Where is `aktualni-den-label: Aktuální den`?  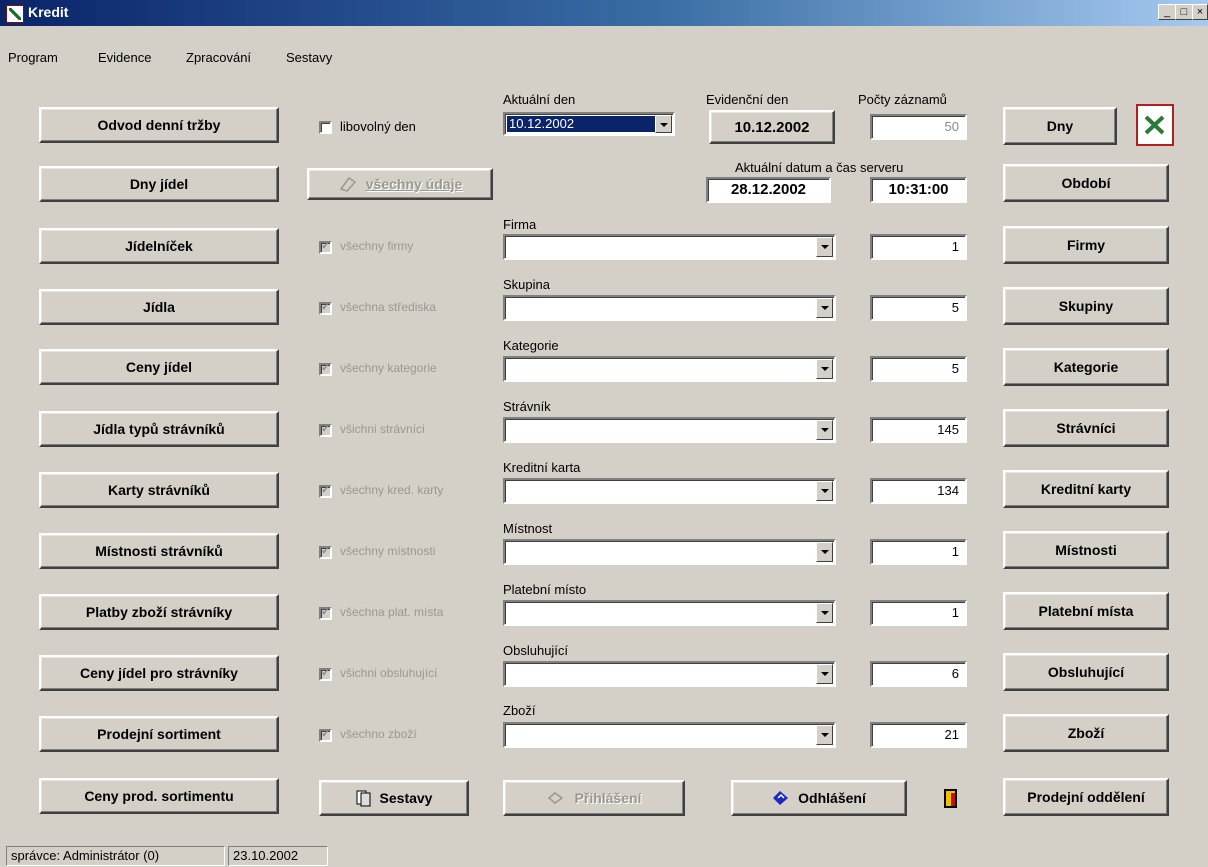 aktualni-den-label: Aktuální den is located at coordinates (539, 99).